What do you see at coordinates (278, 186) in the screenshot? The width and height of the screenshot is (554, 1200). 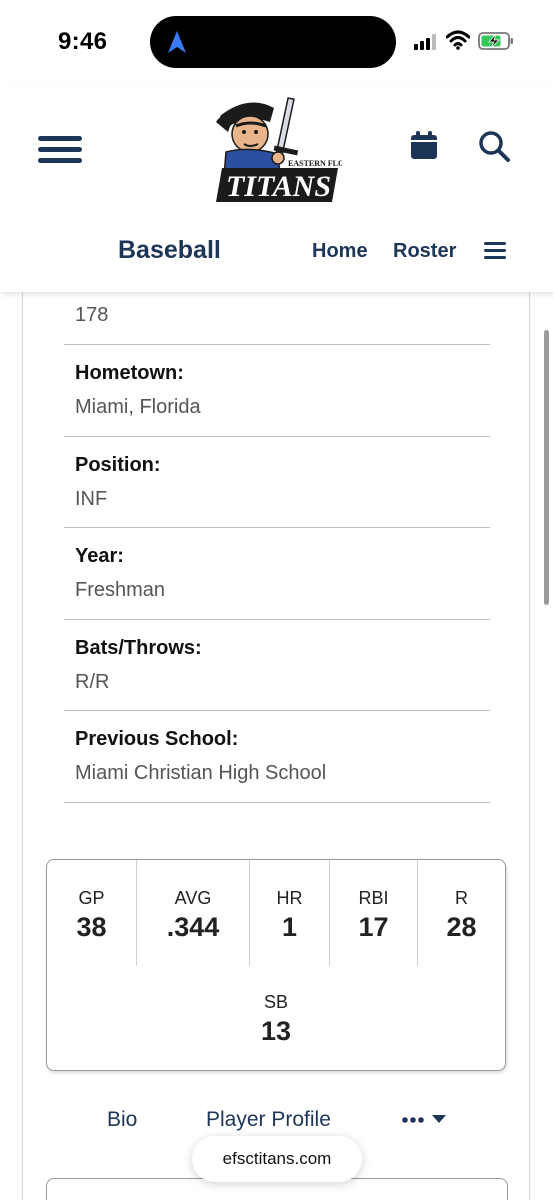 I see `svg-text: TITANS` at bounding box center [278, 186].